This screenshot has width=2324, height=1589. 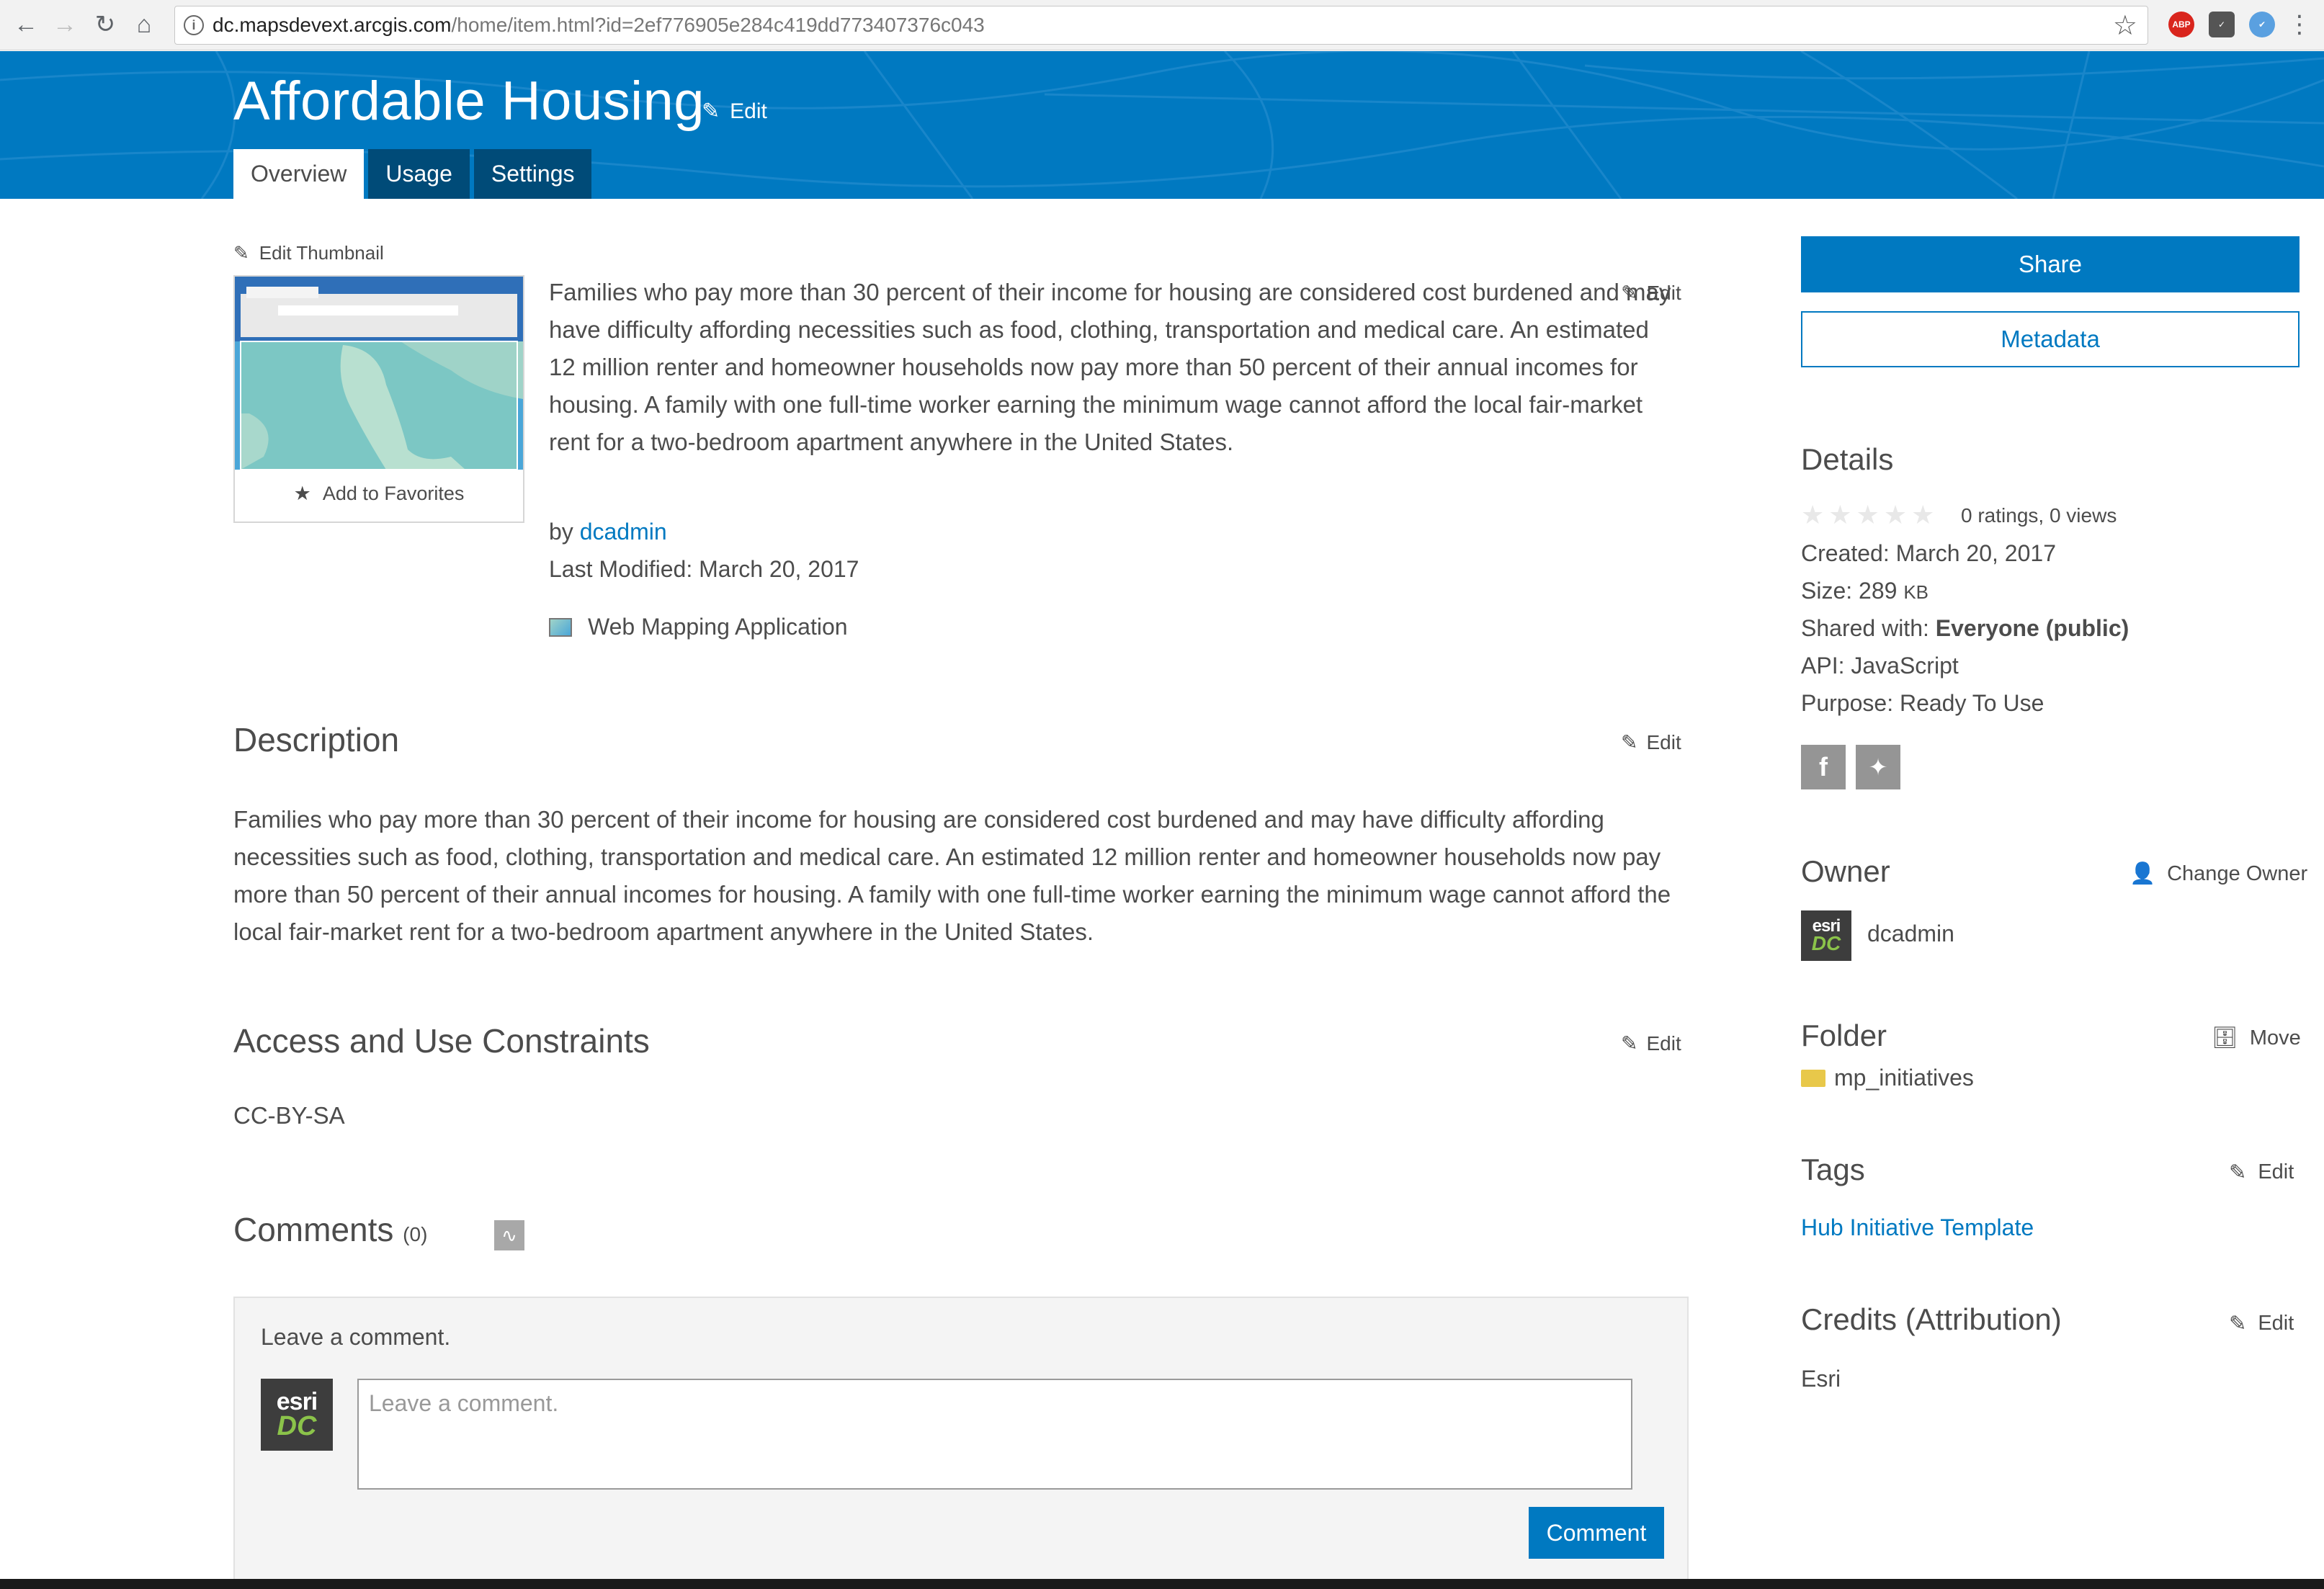 I want to click on add-to-favorites-label: Add to Favorites, so click(x=393, y=494).